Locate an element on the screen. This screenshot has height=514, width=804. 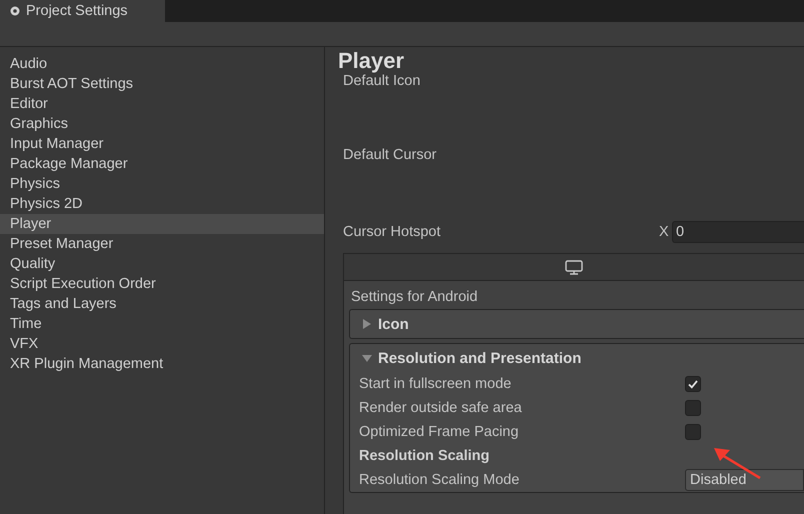
sidebar-item: VFX is located at coordinates (162, 344).